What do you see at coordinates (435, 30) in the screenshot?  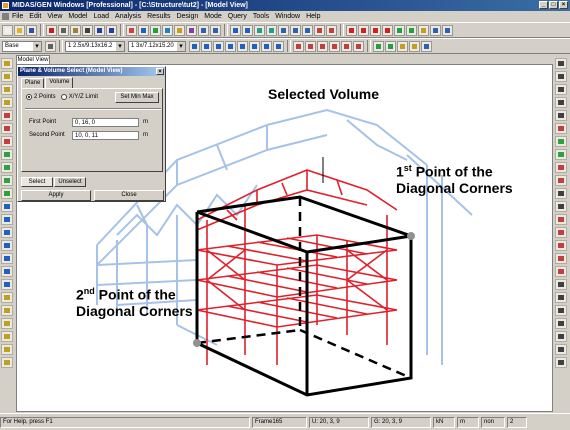 I see `grid-icon` at bounding box center [435, 30].